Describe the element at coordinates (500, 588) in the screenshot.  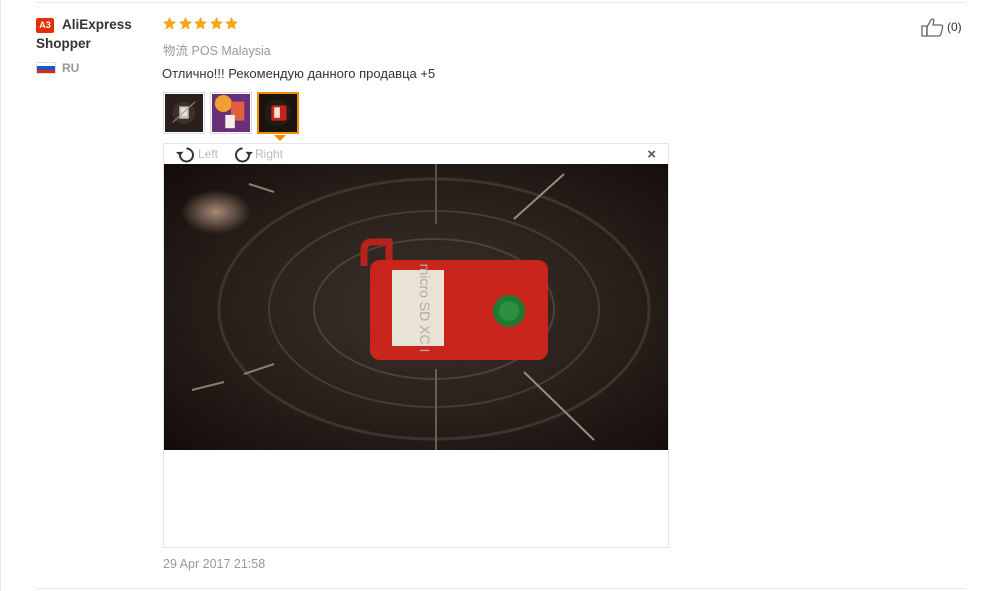
I see `bottom-divider` at that location.